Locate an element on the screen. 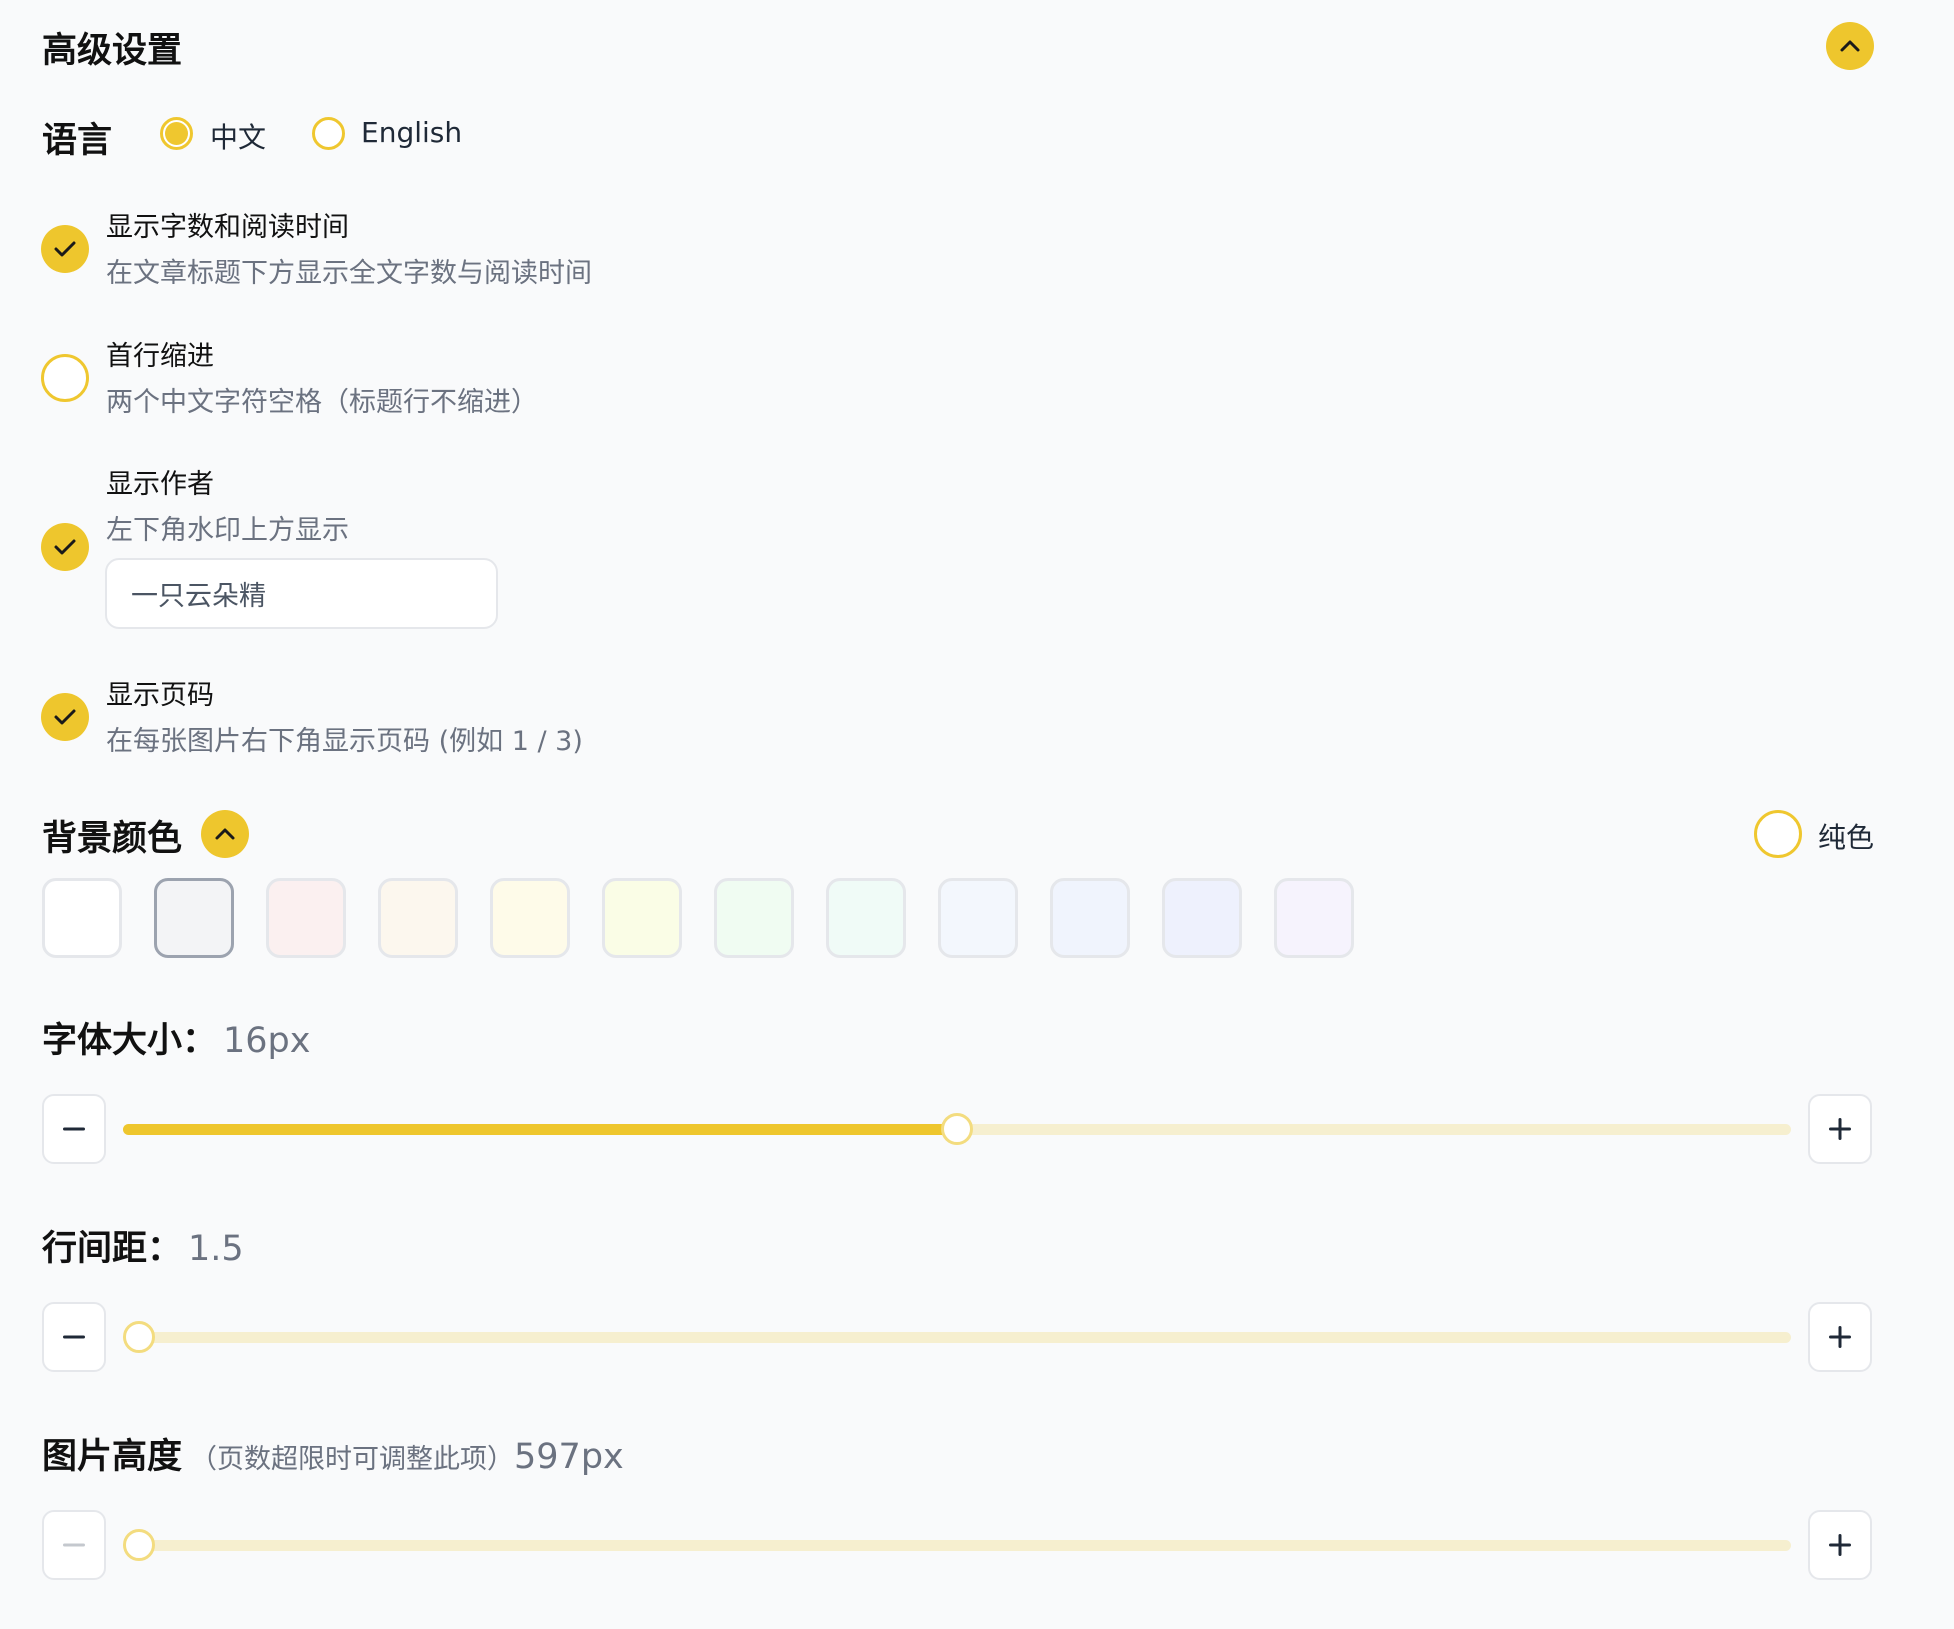 Image resolution: width=1954 pixels, height=1629 pixels. font-size-slider-fill is located at coordinates (540, 1129).